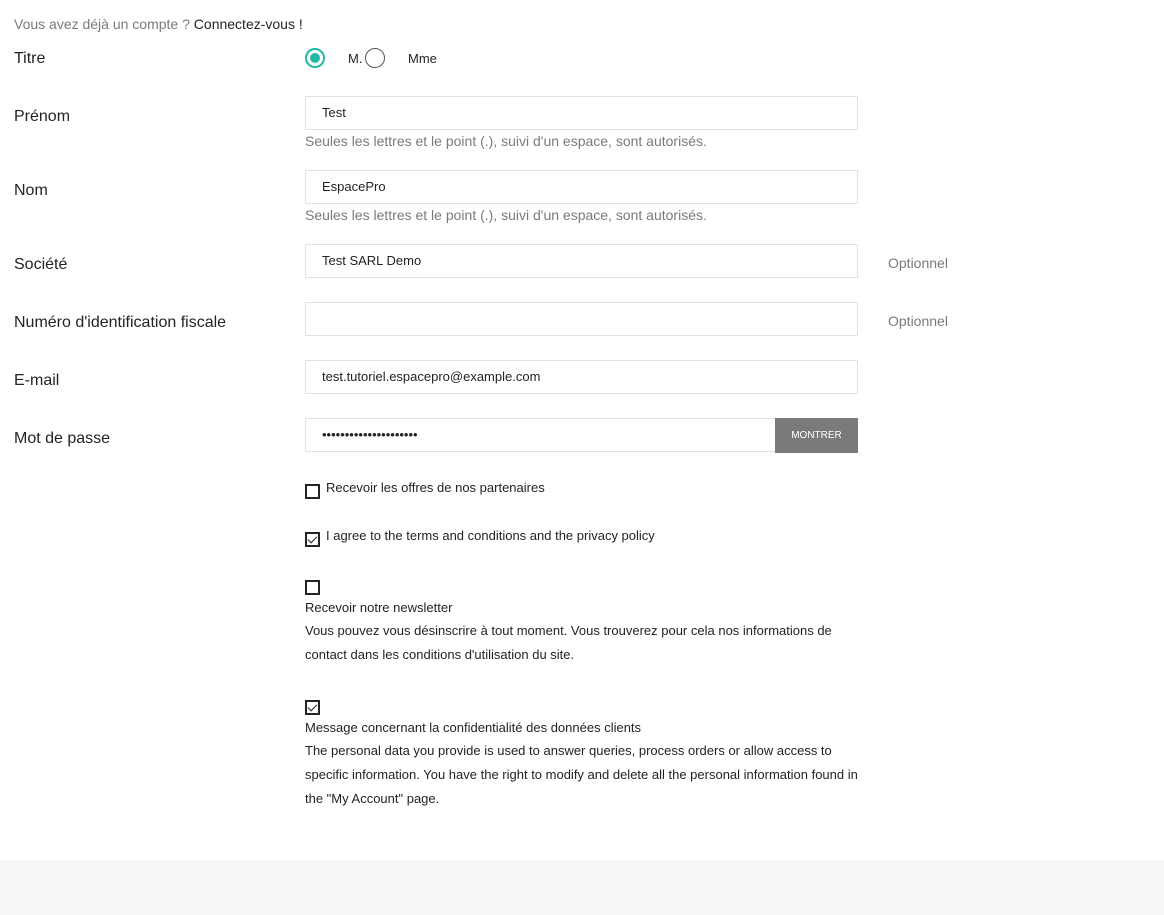 This screenshot has width=1164, height=915. Describe the element at coordinates (315, 58) in the screenshot. I see `title-radio-m` at that location.